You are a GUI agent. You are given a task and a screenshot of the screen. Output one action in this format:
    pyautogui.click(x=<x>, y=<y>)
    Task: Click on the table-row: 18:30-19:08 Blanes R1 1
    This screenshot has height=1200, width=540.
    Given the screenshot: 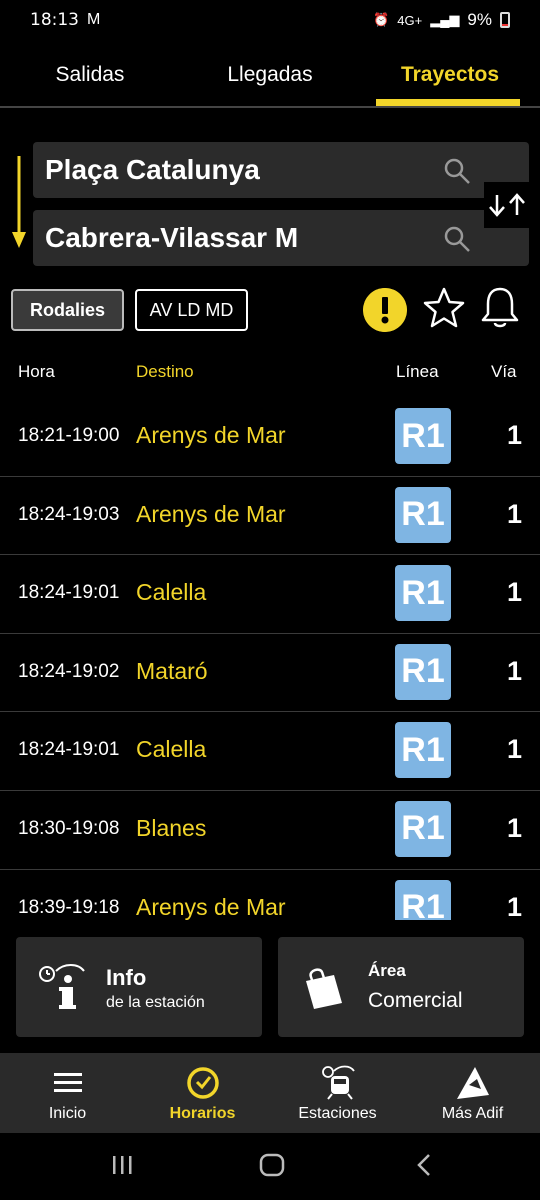 What is the action you would take?
    pyautogui.click(x=270, y=830)
    